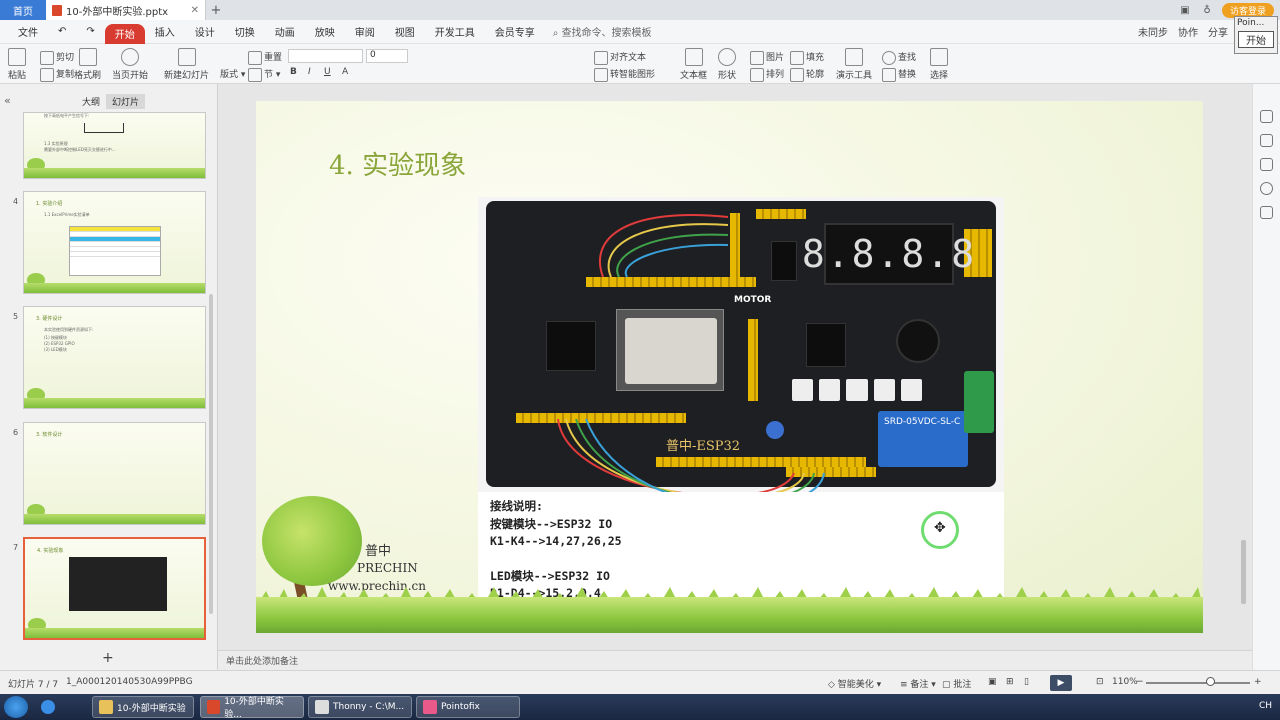  What do you see at coordinates (620, 57) in the screenshot?
I see `align-text-button: 对齐文本` at bounding box center [620, 57].